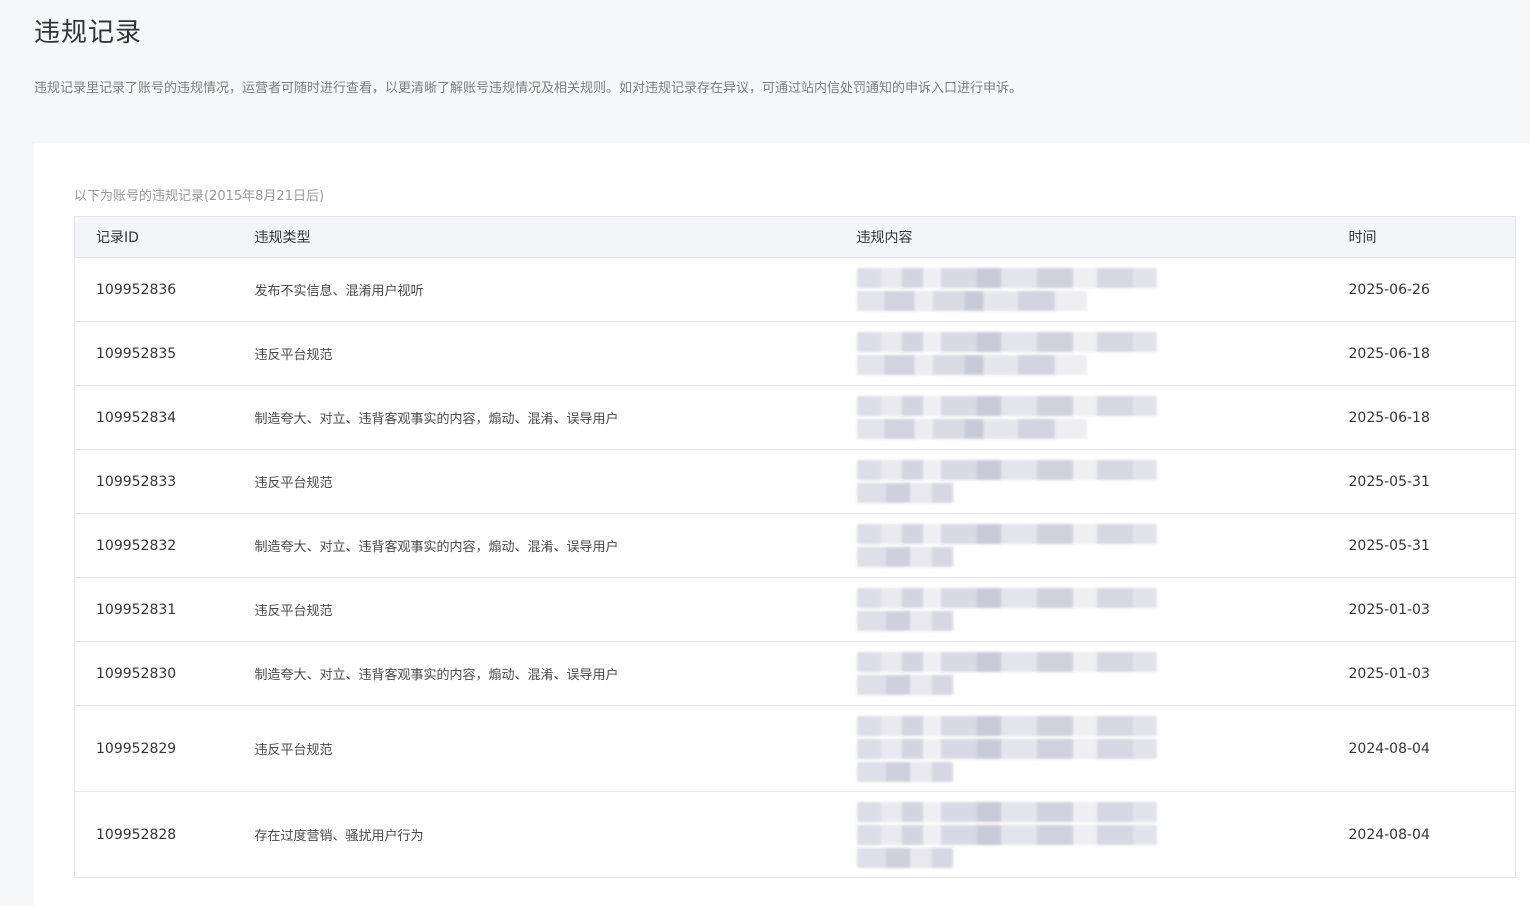  What do you see at coordinates (154, 609) in the screenshot?
I see `record-id: 109952831` at bounding box center [154, 609].